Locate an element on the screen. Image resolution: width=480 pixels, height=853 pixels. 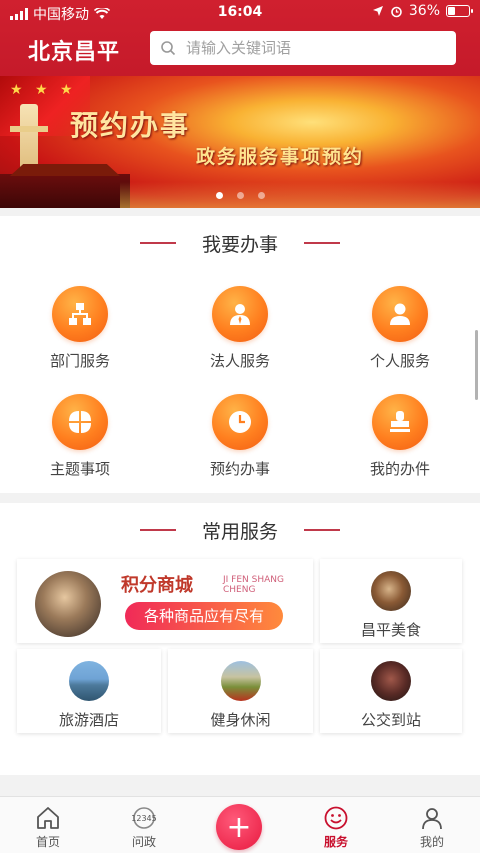
tab-label: 我的 is located at coordinates (431, 842).